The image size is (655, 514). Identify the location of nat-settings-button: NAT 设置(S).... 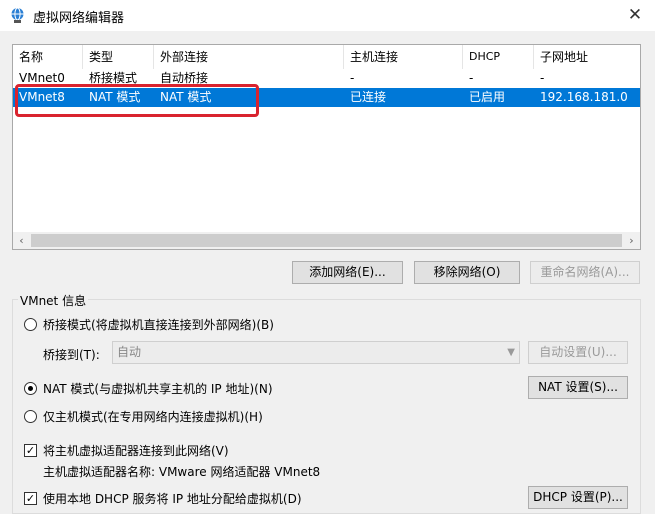
(578, 387).